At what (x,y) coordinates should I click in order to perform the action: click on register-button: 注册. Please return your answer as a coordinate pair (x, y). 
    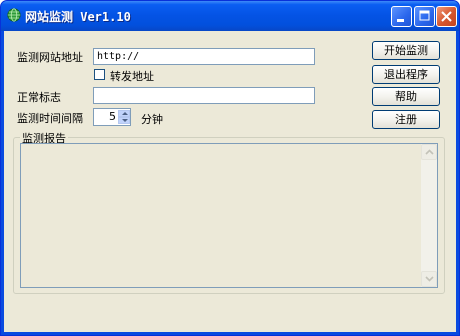
    Looking at the image, I should click on (406, 119).